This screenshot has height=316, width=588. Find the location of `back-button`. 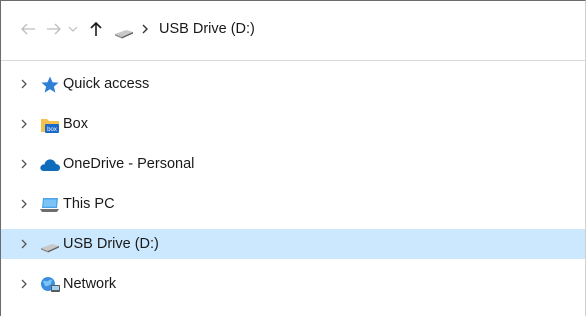

back-button is located at coordinates (28, 29).